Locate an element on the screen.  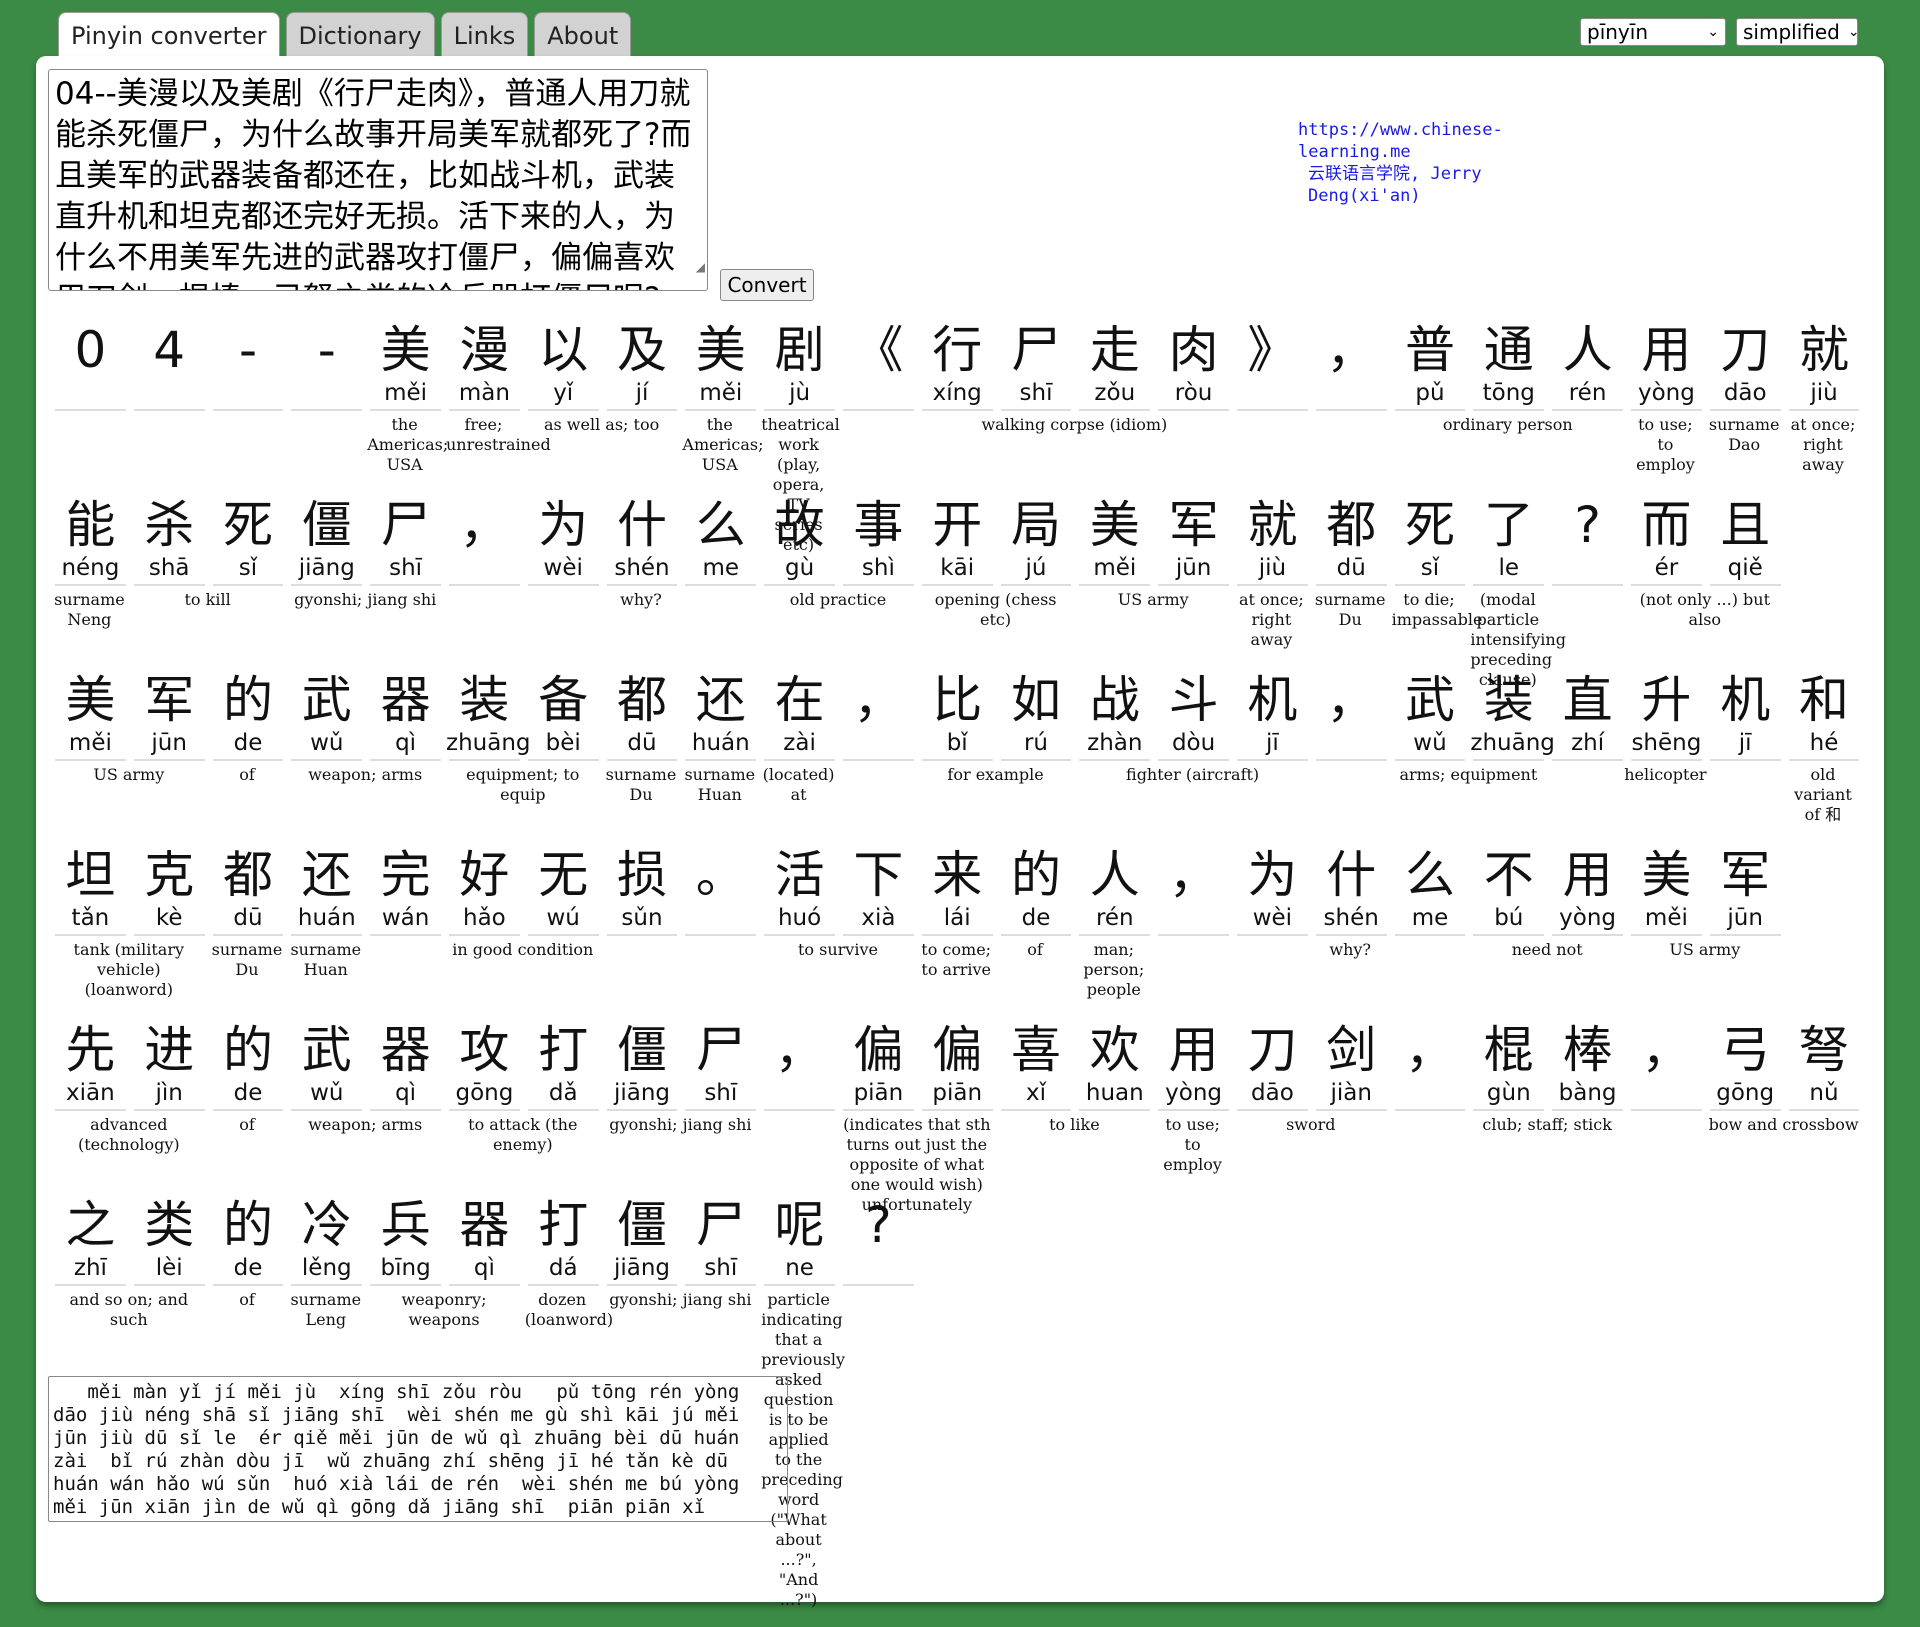
pinyin-label: me is located at coordinates (1430, 918).